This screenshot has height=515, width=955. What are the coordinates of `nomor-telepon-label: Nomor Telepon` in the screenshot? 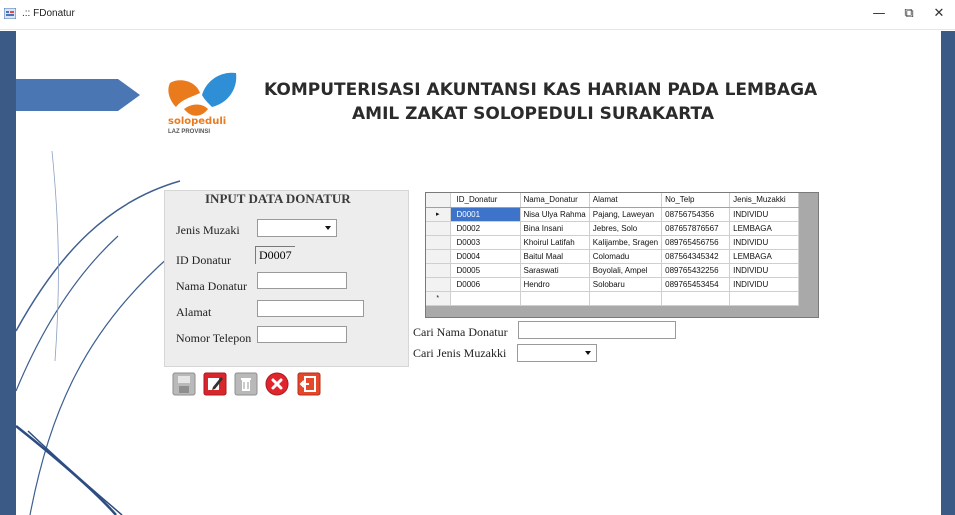 It's located at (214, 338).